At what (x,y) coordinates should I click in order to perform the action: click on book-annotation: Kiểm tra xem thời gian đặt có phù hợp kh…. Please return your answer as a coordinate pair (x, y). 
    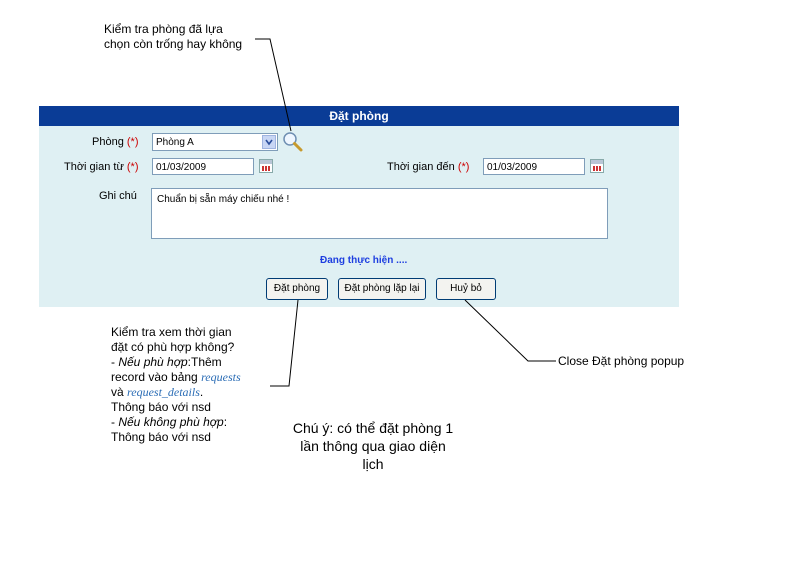
    Looking at the image, I should click on (201, 385).